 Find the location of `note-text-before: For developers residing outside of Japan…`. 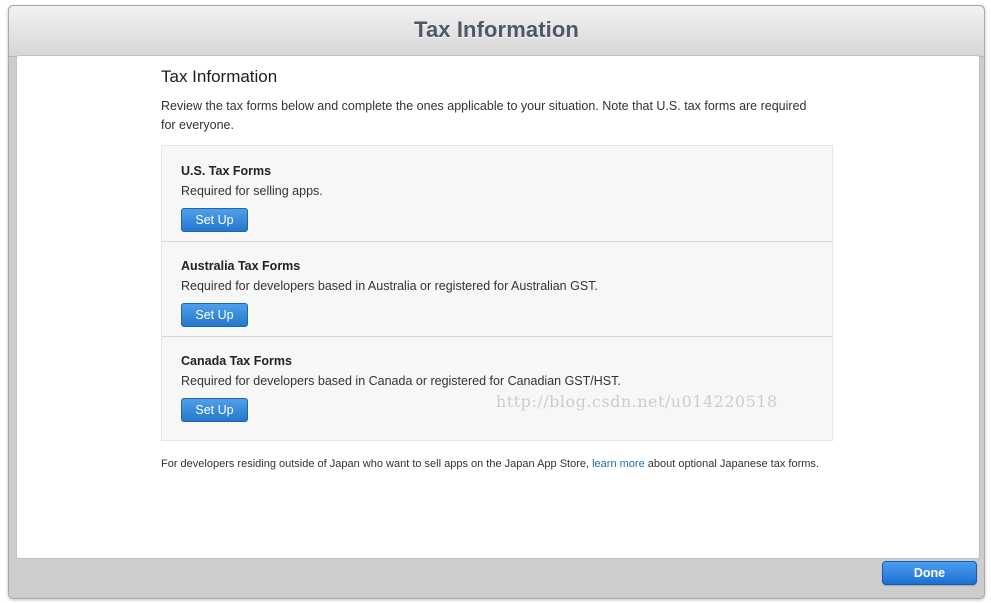

note-text-before: For developers residing outside of Japan… is located at coordinates (377, 464).